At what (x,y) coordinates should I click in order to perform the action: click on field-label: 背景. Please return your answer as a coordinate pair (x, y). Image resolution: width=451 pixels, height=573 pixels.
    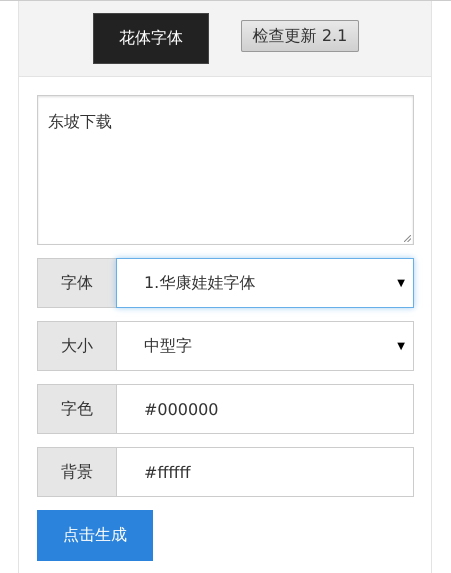
    Looking at the image, I should click on (76, 472).